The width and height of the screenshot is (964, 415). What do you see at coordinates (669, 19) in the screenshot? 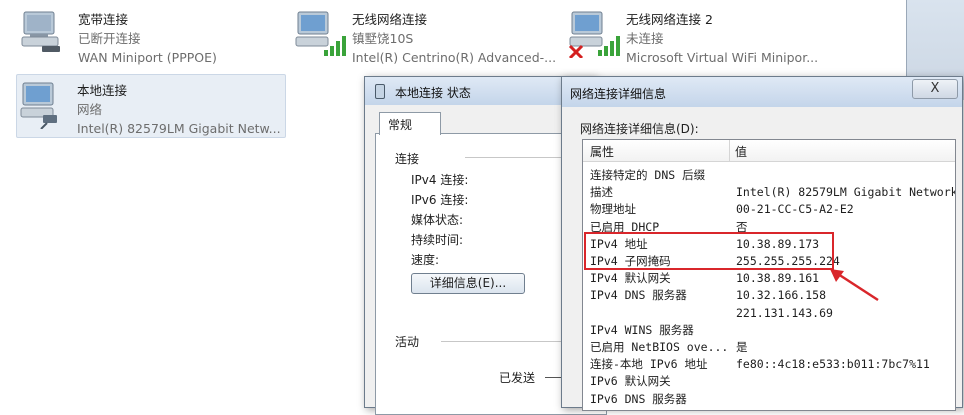
I see `connection-name: 无线网络连接 2` at bounding box center [669, 19].